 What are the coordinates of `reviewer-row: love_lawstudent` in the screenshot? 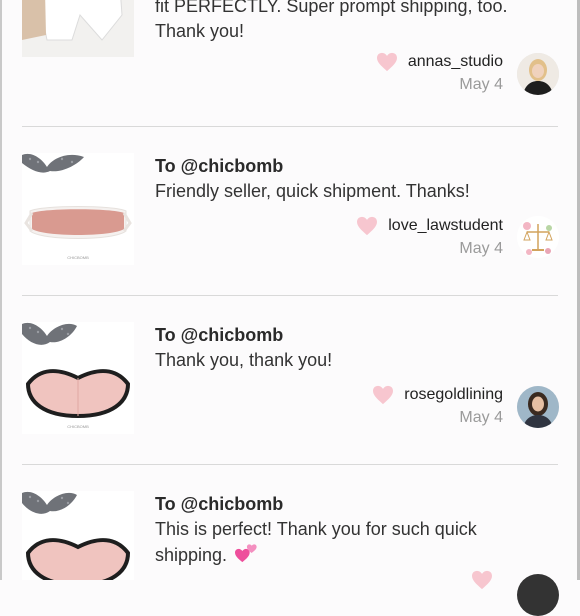 It's located at (429, 226).